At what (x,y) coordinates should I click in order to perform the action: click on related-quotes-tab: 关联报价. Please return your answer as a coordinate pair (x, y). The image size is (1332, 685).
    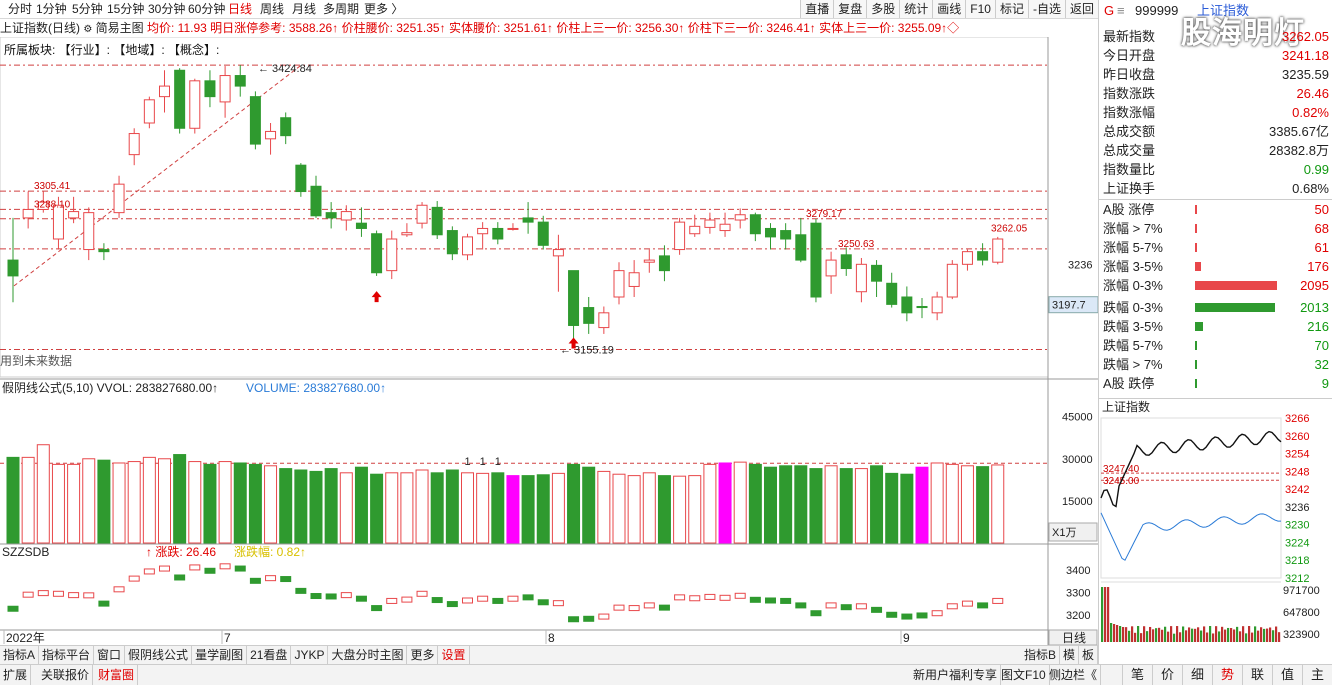
    Looking at the image, I should click on (66, 675).